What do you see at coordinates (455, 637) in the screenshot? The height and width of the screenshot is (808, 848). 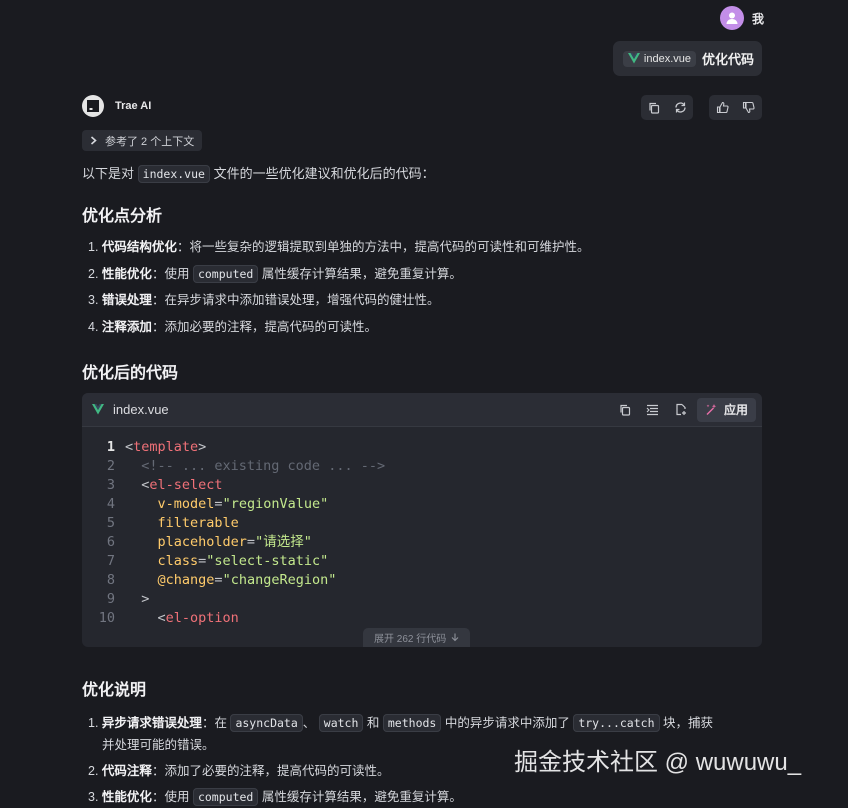 I see `arrow-down-icon` at bounding box center [455, 637].